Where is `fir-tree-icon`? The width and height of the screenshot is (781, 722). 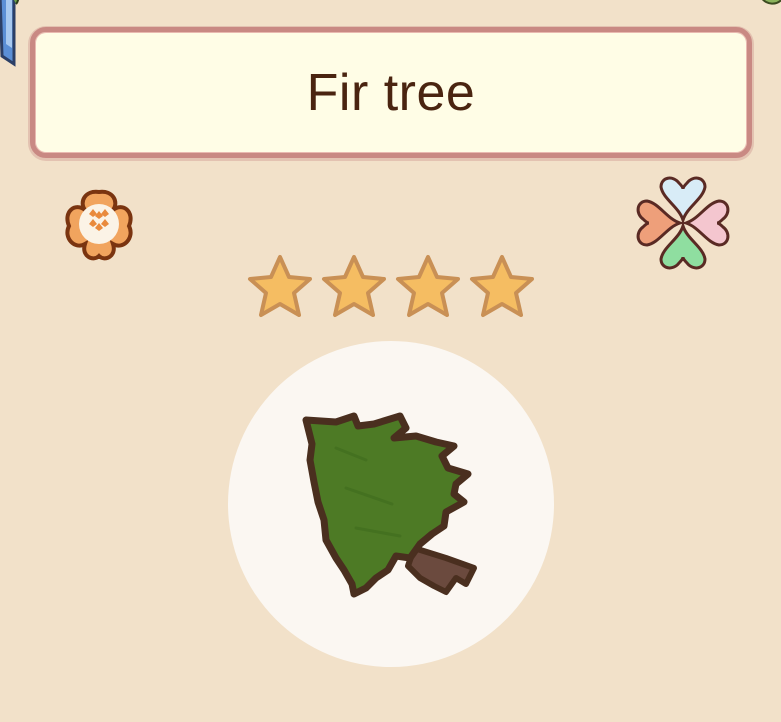 fir-tree-icon is located at coordinates (389, 505).